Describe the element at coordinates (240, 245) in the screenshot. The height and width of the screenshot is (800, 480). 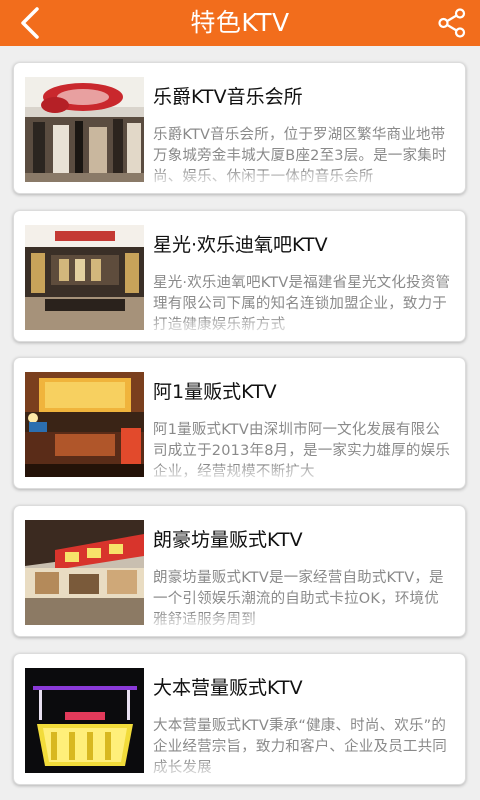
I see `ktv-name: 星光·欢乐迪氧吧KTV` at that location.